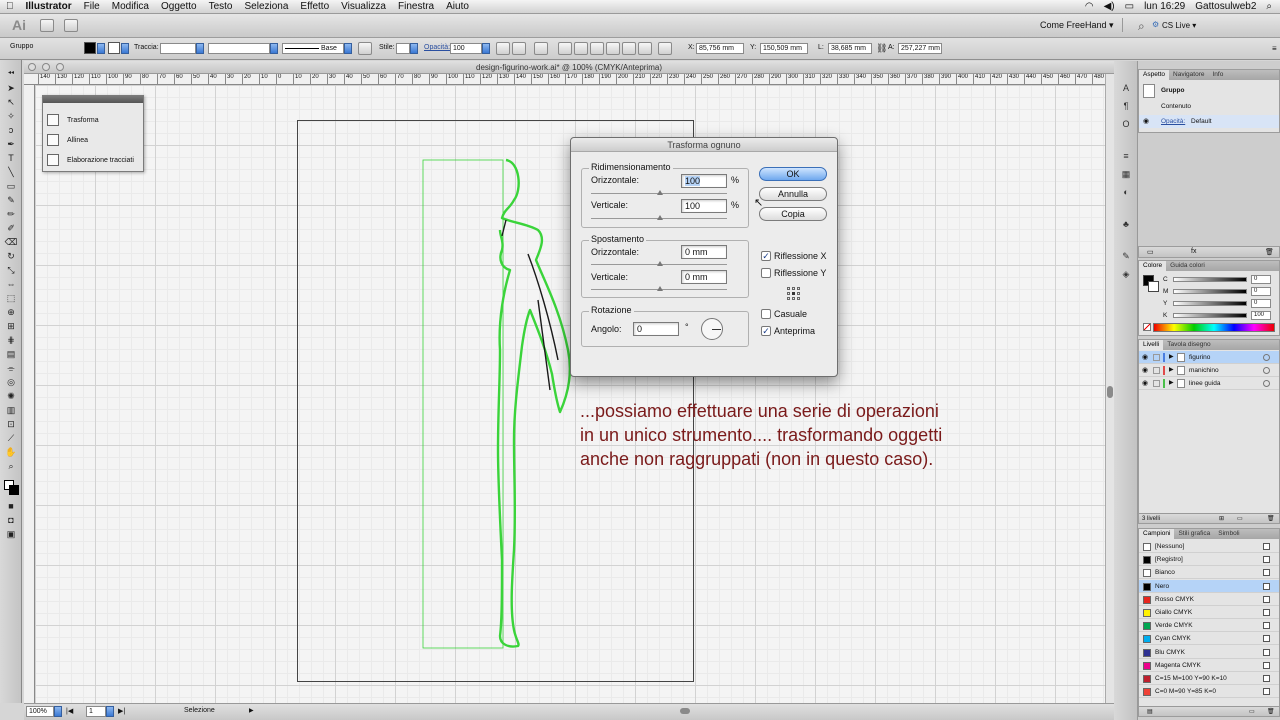  Describe the element at coordinates (416, 7) in the screenshot. I see `menu-finestra: Finestra` at that location.